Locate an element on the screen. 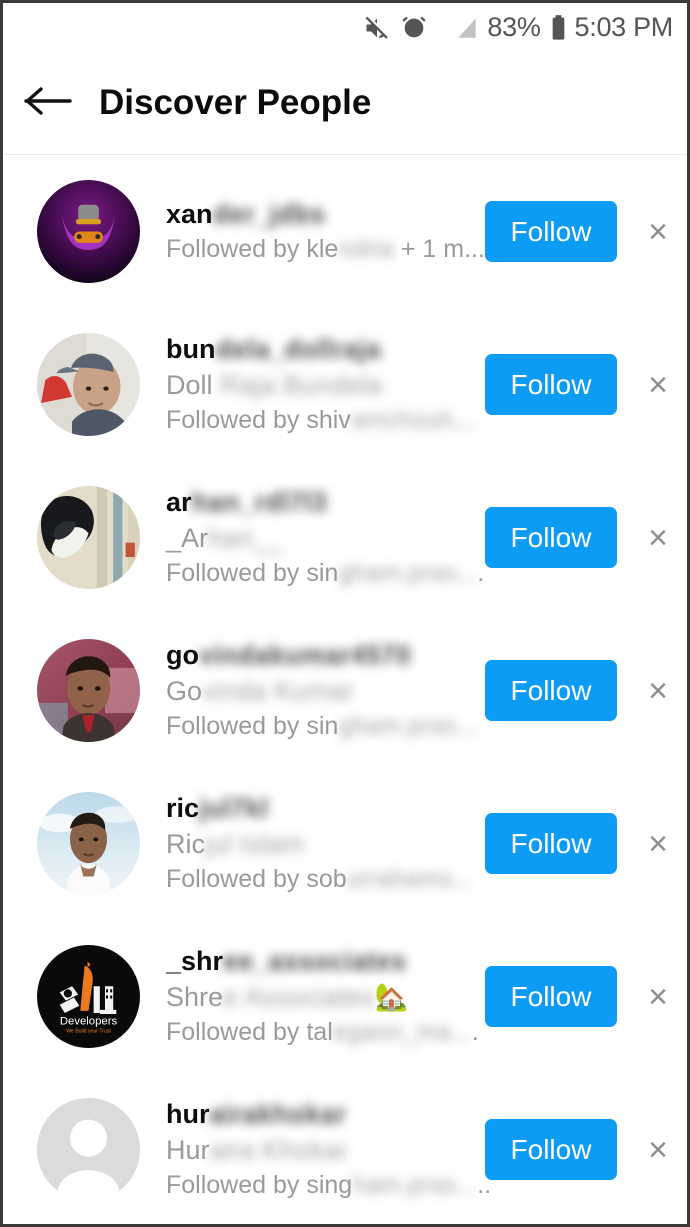 The image size is (690, 1227). mute-icon is located at coordinates (377, 28).